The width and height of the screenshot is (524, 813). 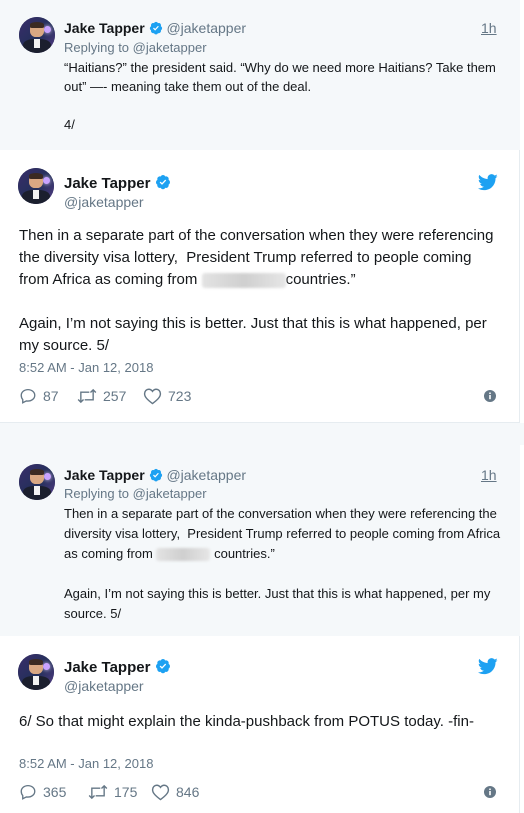 What do you see at coordinates (262, 434) in the screenshot?
I see `thread-gap` at bounding box center [262, 434].